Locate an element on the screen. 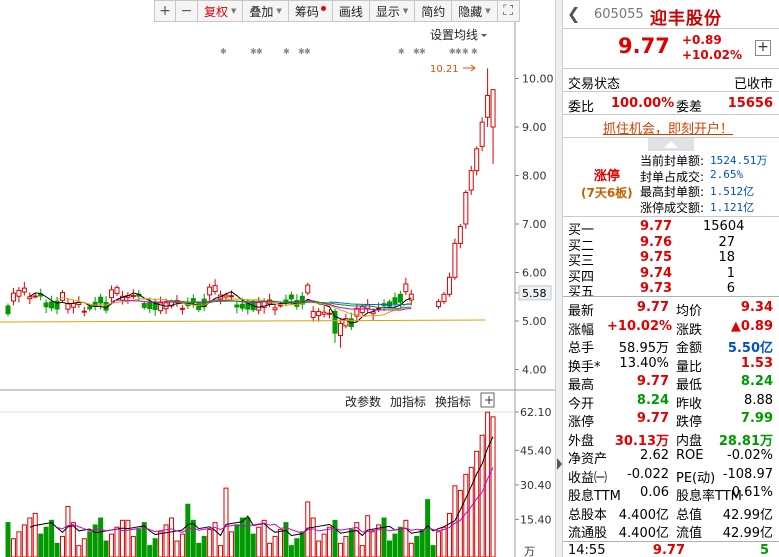  sub-indicator-button: 改参数 is located at coordinates (363, 401).